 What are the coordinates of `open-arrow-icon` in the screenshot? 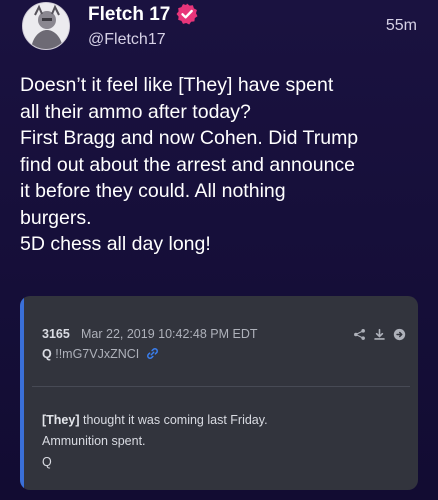 It's located at (399, 334).